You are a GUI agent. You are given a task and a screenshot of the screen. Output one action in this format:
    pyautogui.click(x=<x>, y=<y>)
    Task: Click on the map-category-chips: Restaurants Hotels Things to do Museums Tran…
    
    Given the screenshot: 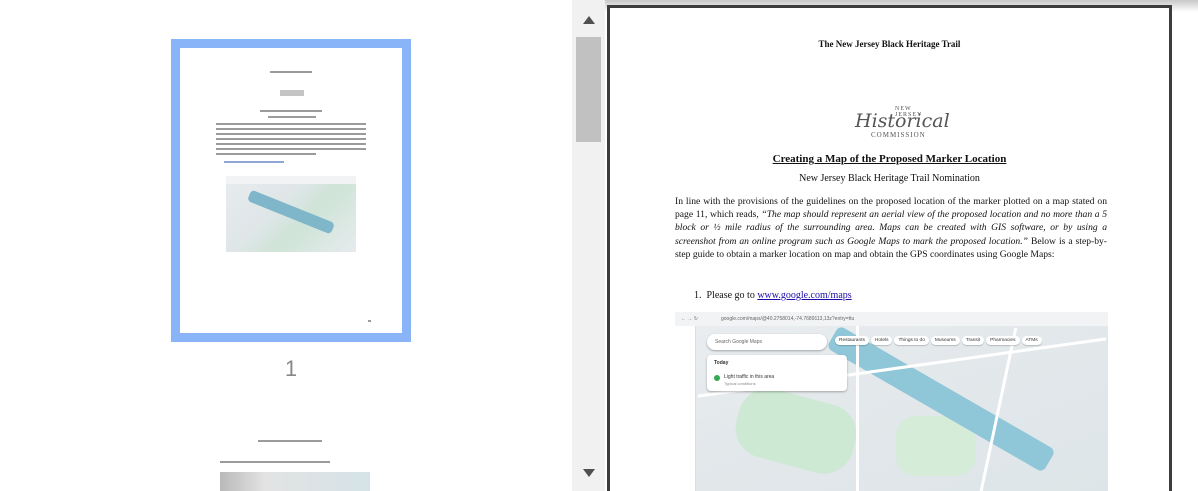 What is the action you would take?
    pyautogui.click(x=939, y=340)
    